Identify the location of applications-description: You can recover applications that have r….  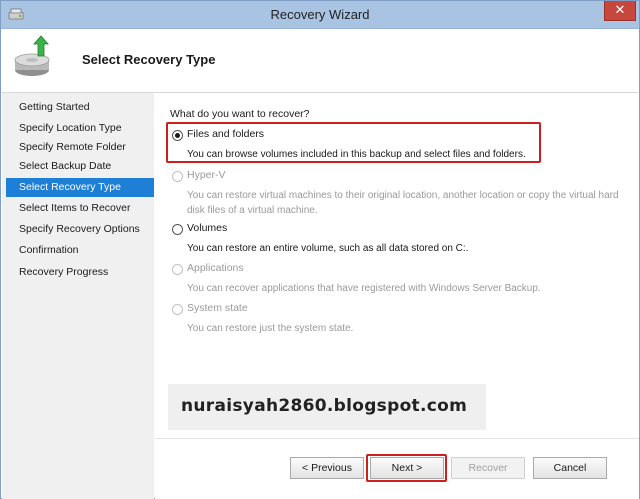
(364, 288).